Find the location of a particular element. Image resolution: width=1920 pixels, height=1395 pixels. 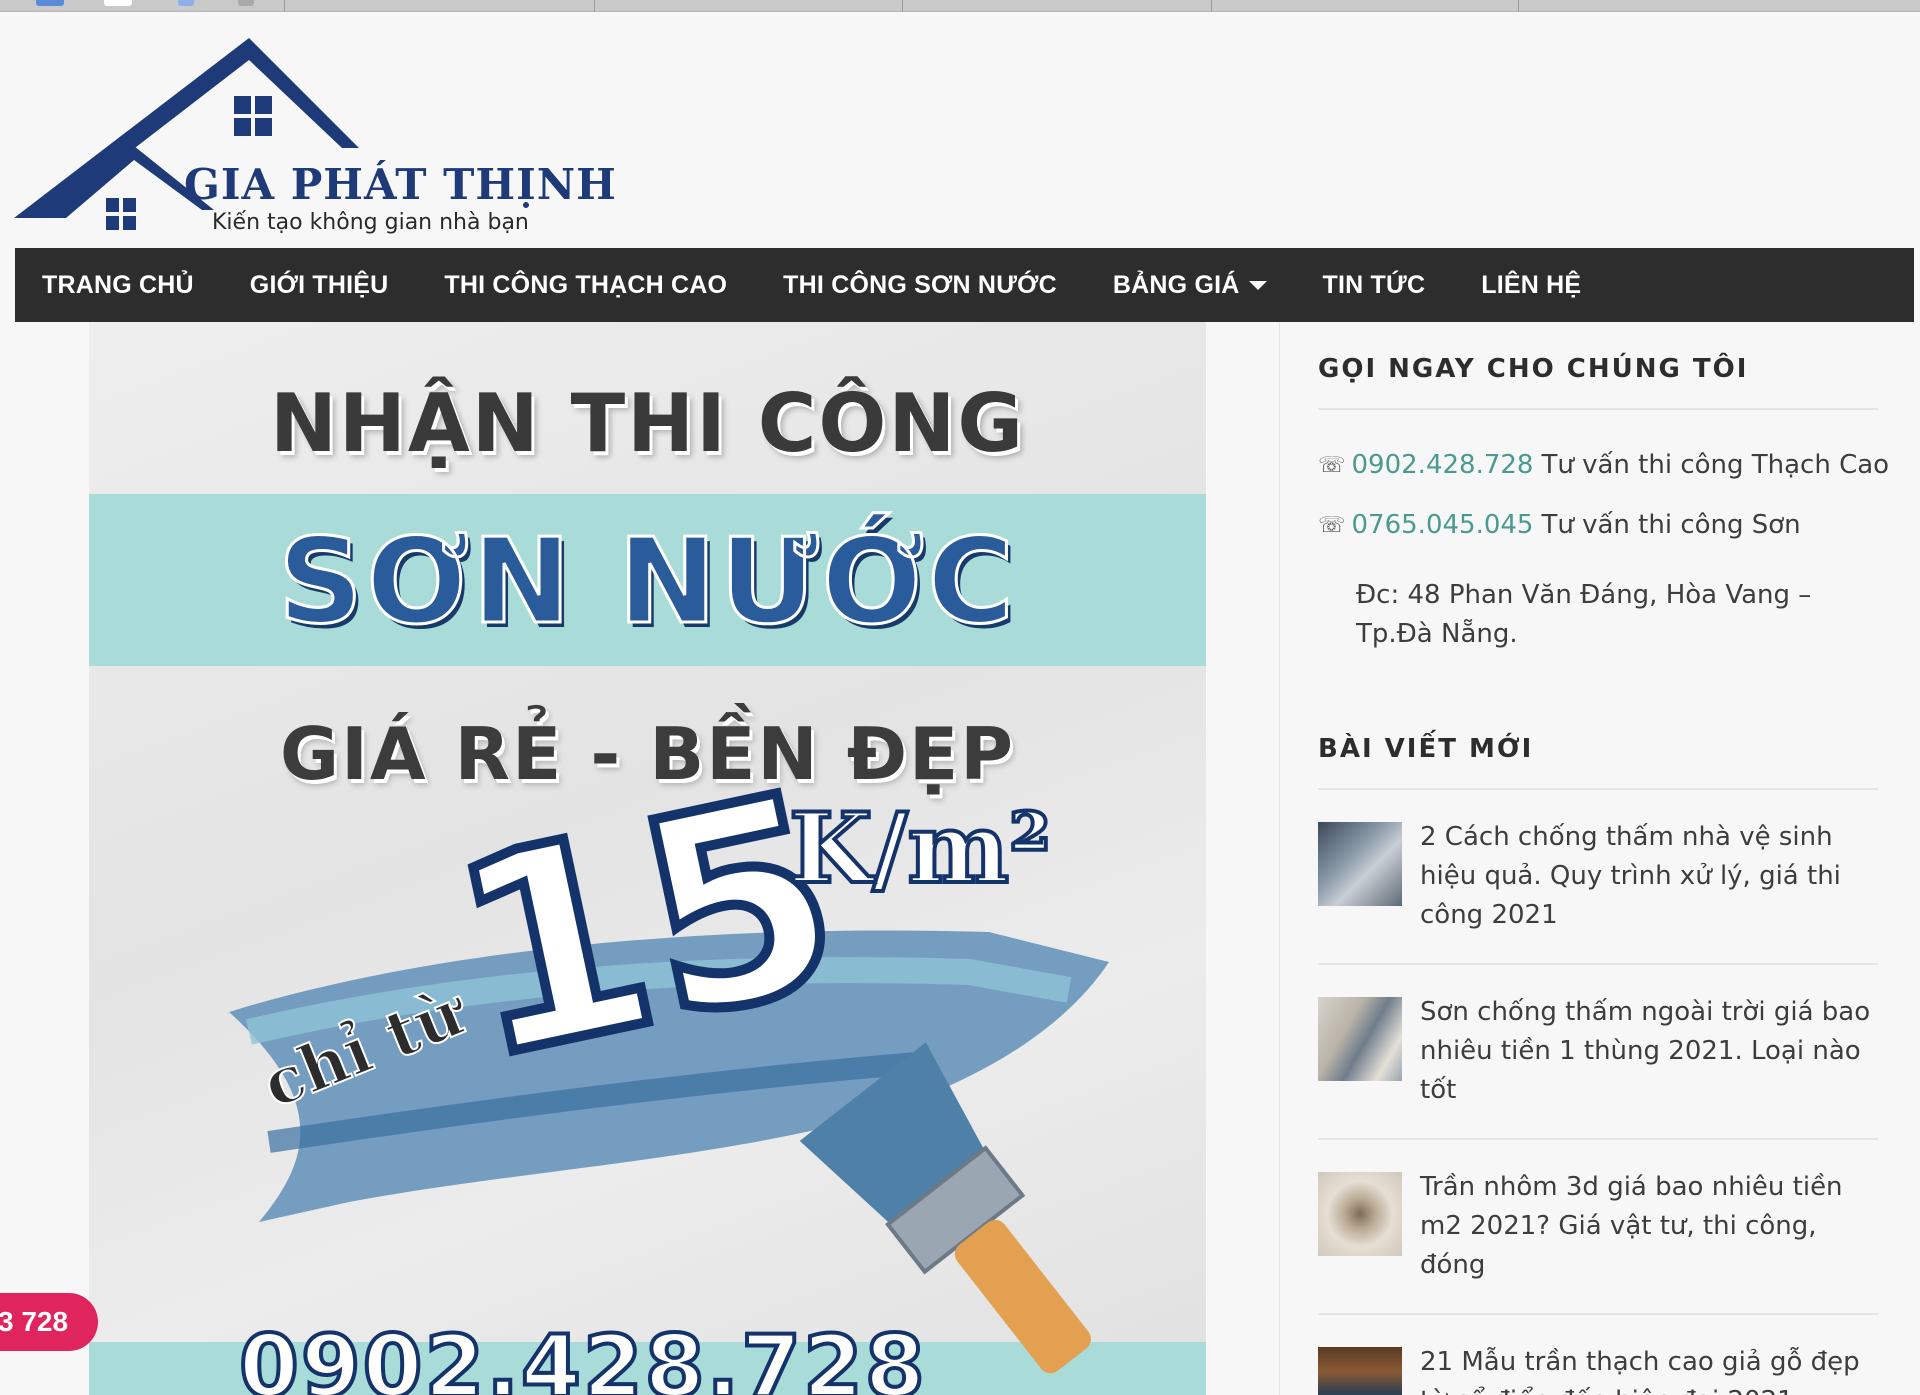

contact-desc: Tư vấn thi công Sơn is located at coordinates (1671, 525).